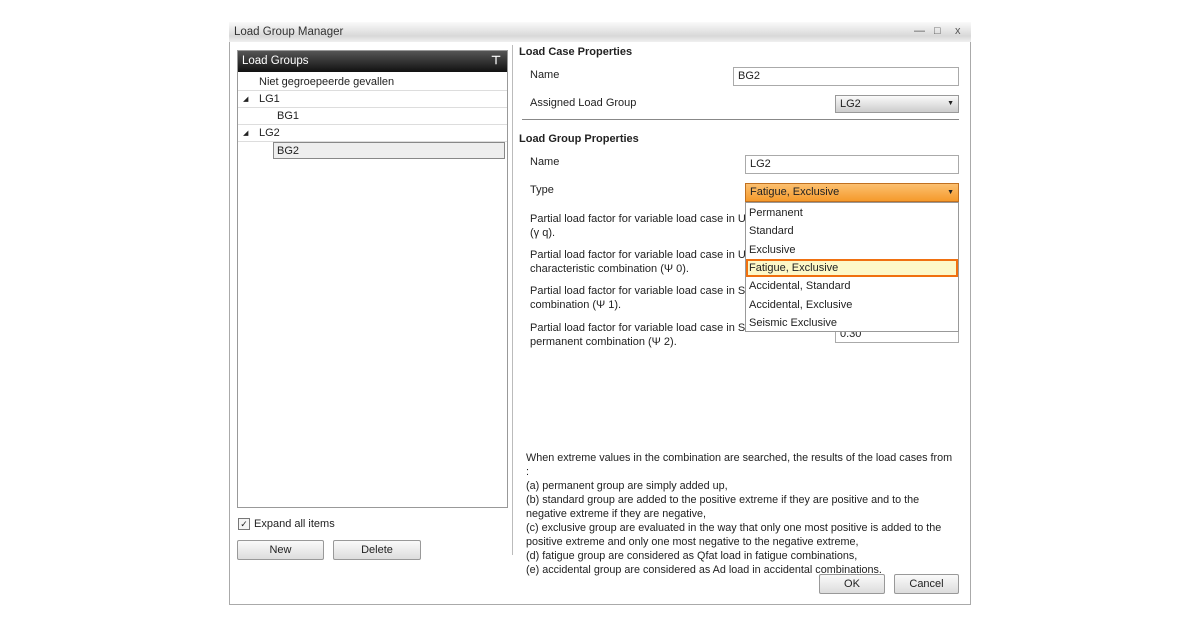 The height and width of the screenshot is (630, 1200). What do you see at coordinates (512, 300) in the screenshot?
I see `splitter` at bounding box center [512, 300].